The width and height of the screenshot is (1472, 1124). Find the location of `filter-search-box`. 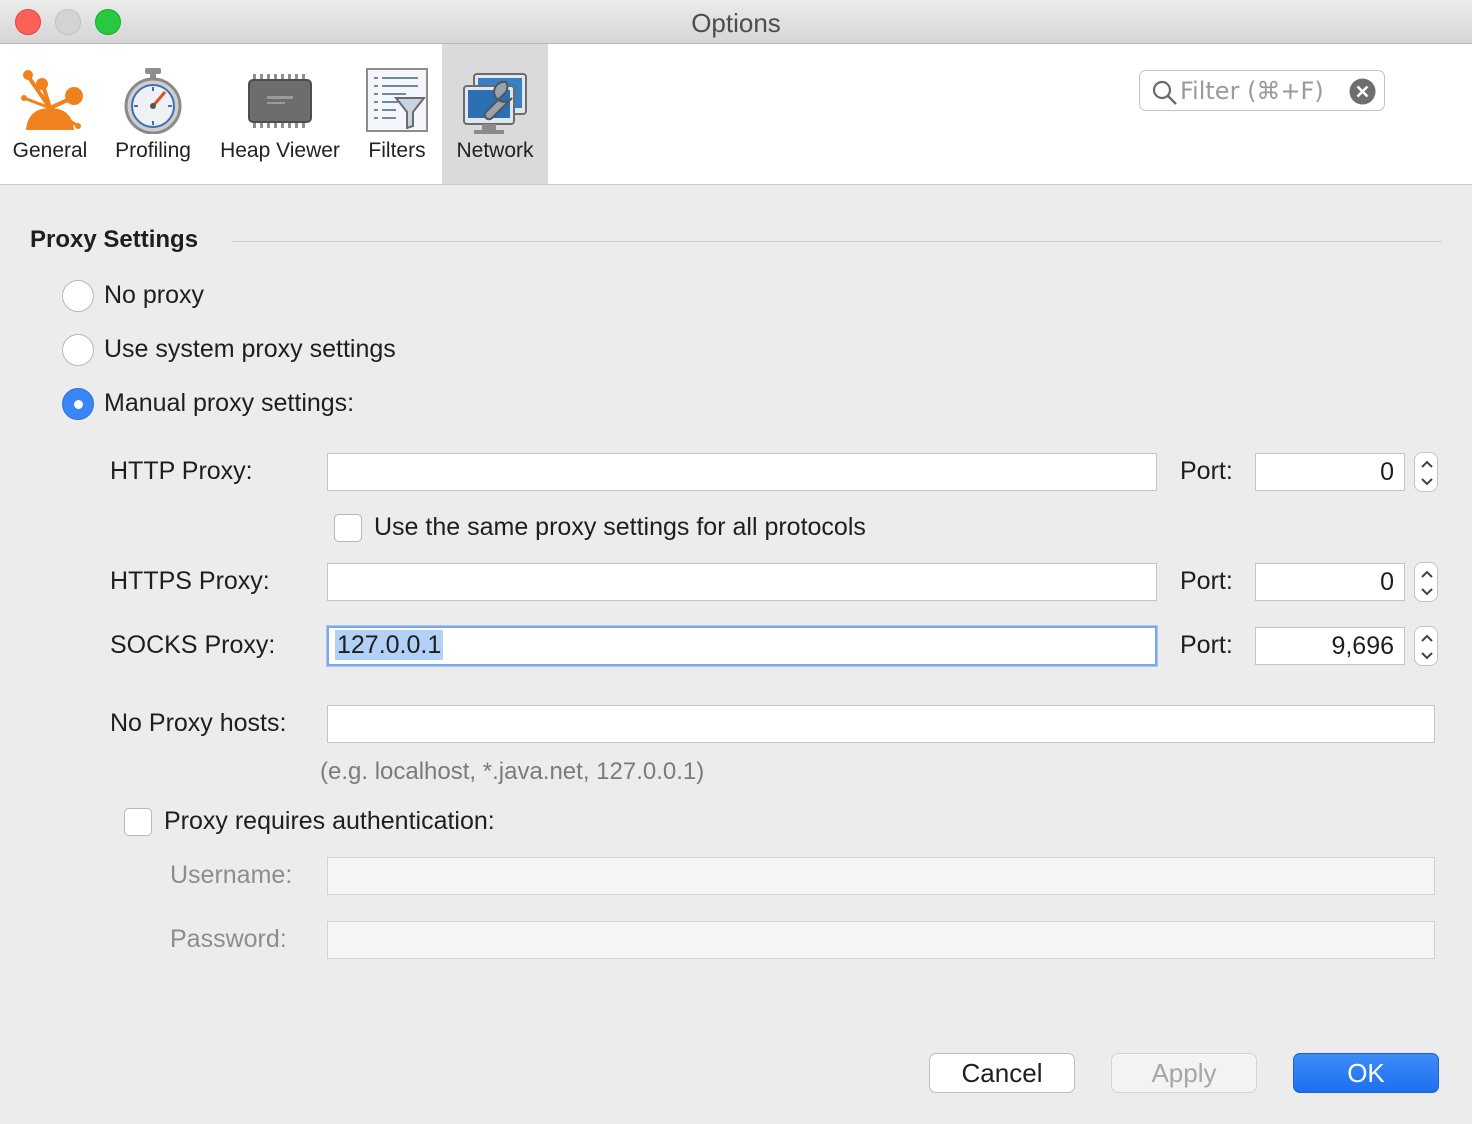

filter-search-box is located at coordinates (1262, 90).